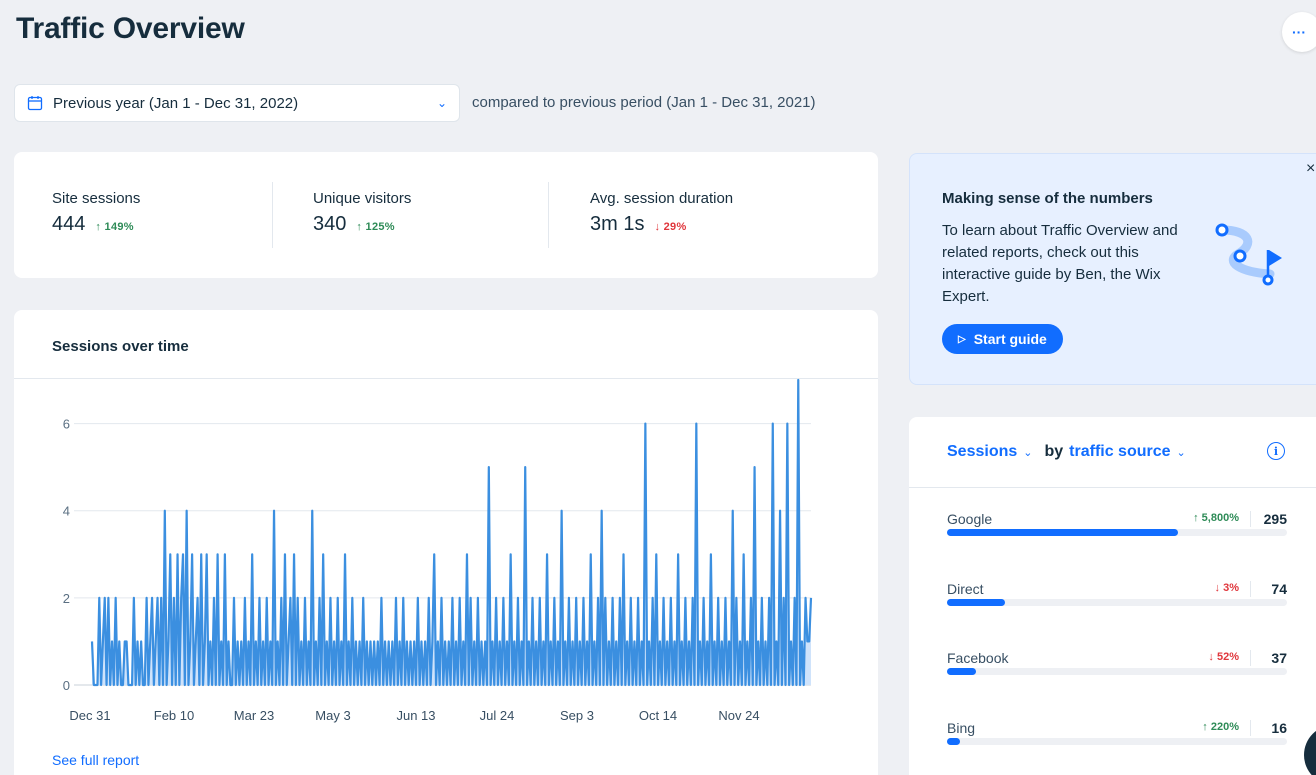 Image resolution: width=1316 pixels, height=775 pixels. I want to click on y-tick-label: 4, so click(66, 511).